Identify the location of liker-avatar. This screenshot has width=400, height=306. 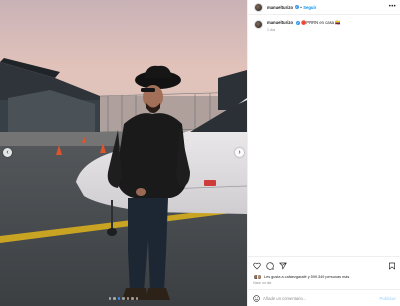
(259, 277).